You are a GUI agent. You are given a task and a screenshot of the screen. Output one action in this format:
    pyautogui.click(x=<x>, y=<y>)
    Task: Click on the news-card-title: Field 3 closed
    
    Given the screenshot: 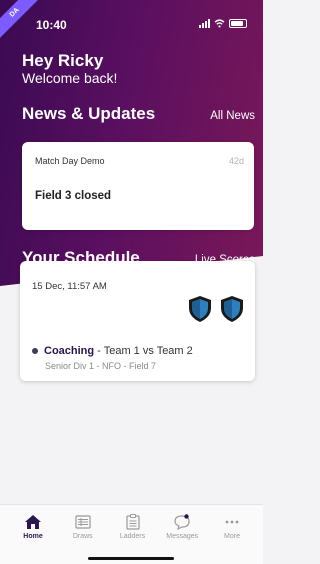 What is the action you would take?
    pyautogui.click(x=73, y=196)
    